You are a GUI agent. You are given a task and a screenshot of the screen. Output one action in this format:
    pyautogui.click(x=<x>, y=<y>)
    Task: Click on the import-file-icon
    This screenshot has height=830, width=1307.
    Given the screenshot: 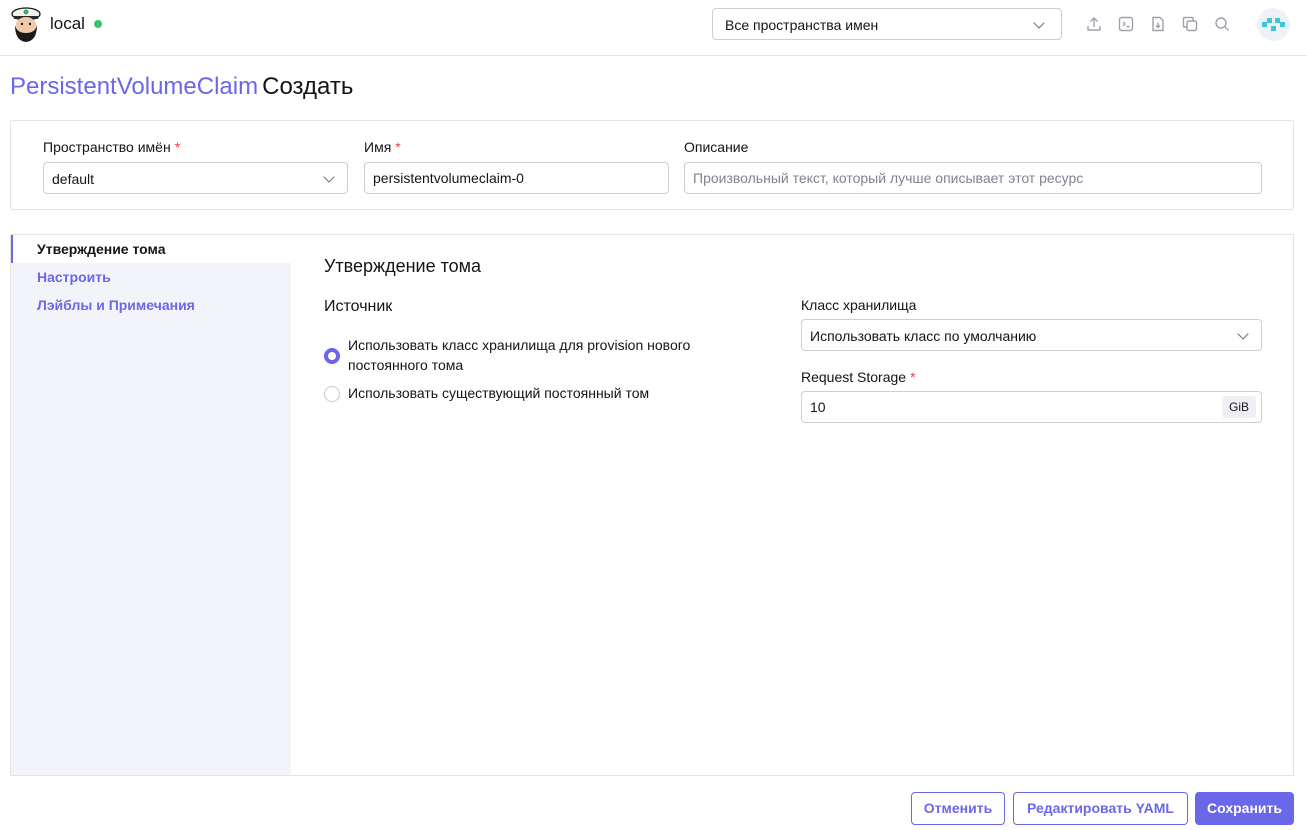 What is the action you would take?
    pyautogui.click(x=1158, y=24)
    